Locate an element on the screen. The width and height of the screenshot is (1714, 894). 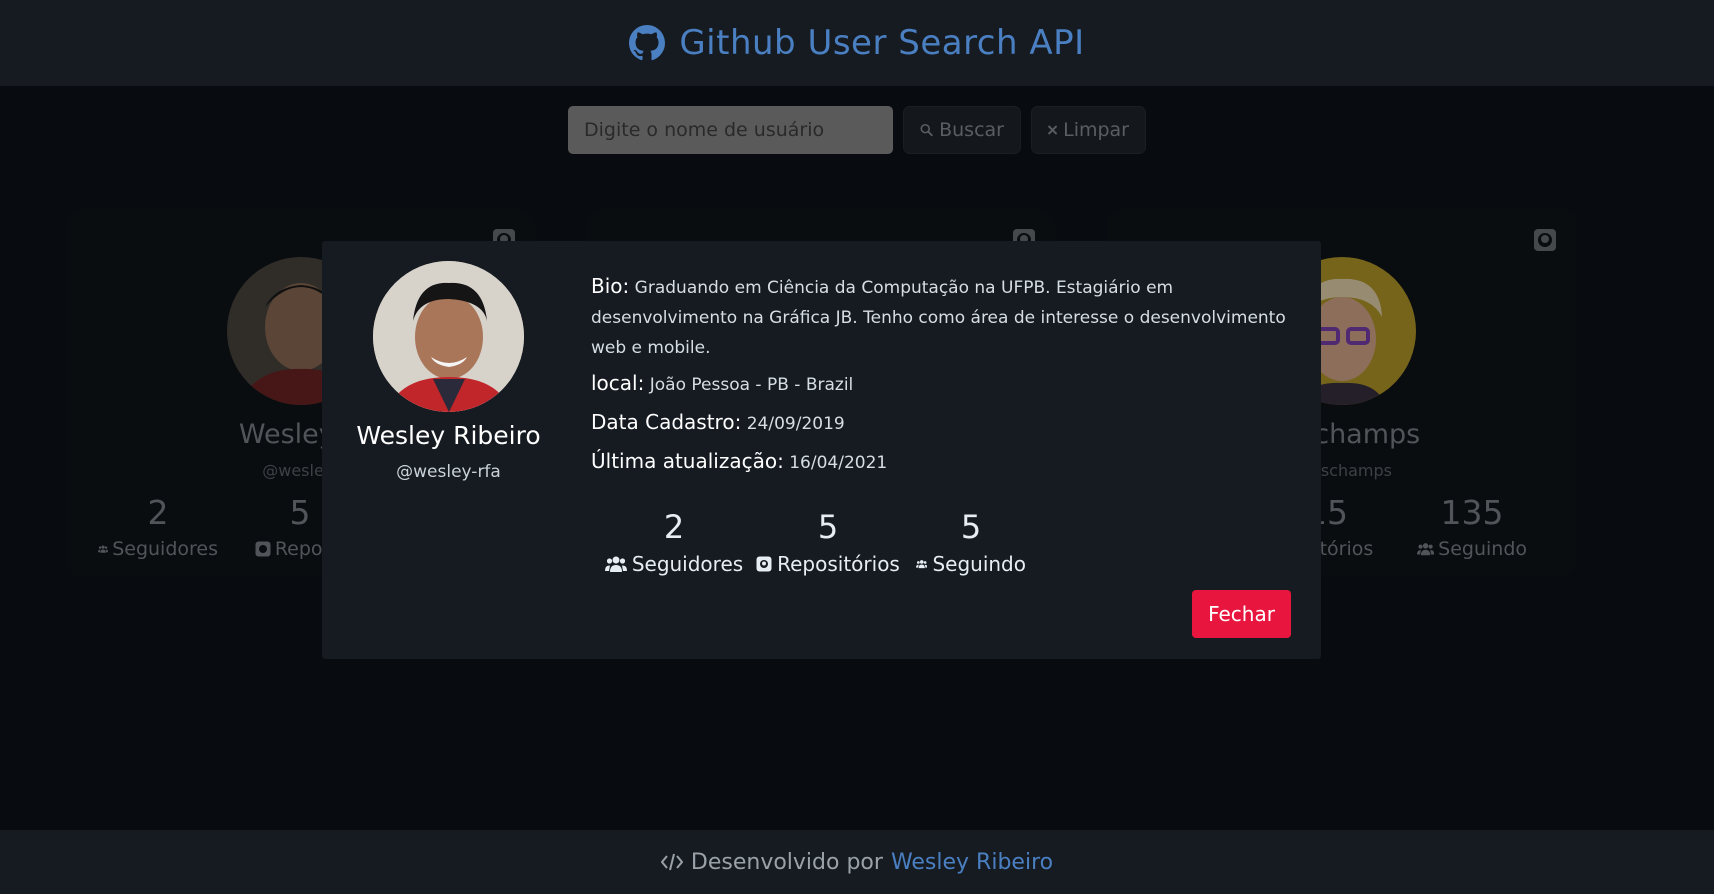
code-icon is located at coordinates (671, 862).